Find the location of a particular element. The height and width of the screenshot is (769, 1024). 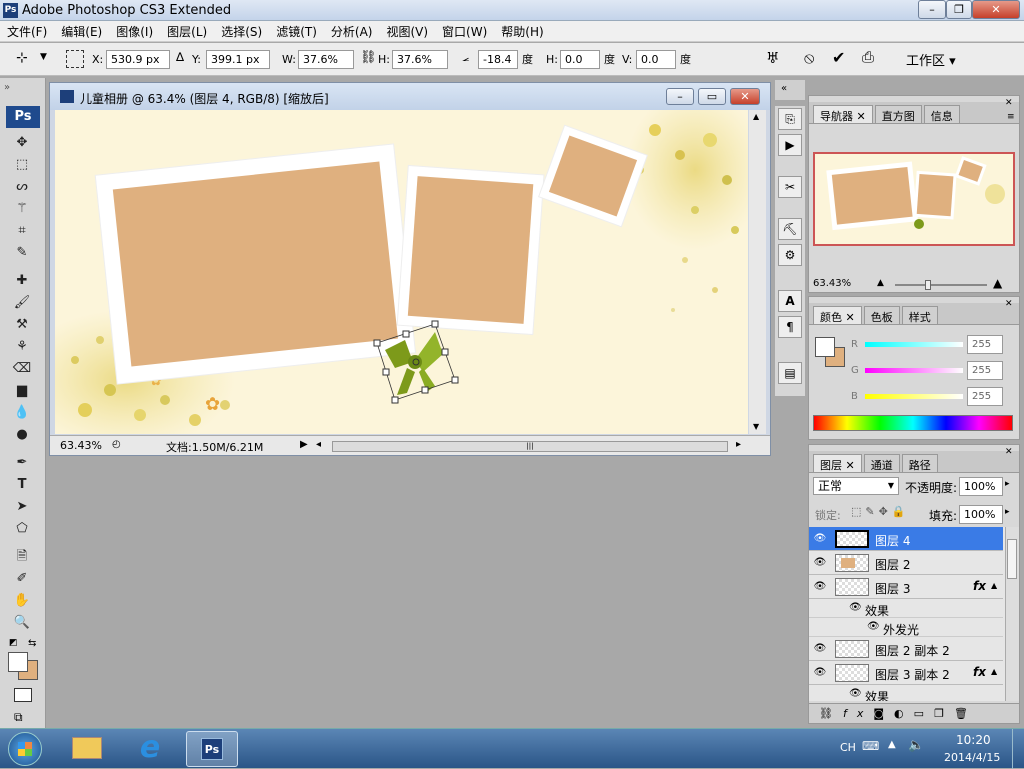

g-slider is located at coordinates (914, 370).